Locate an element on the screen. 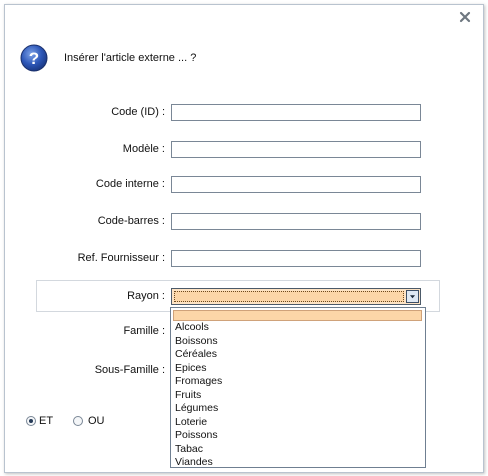  rayon-label: Rayon : is located at coordinates (146, 296).